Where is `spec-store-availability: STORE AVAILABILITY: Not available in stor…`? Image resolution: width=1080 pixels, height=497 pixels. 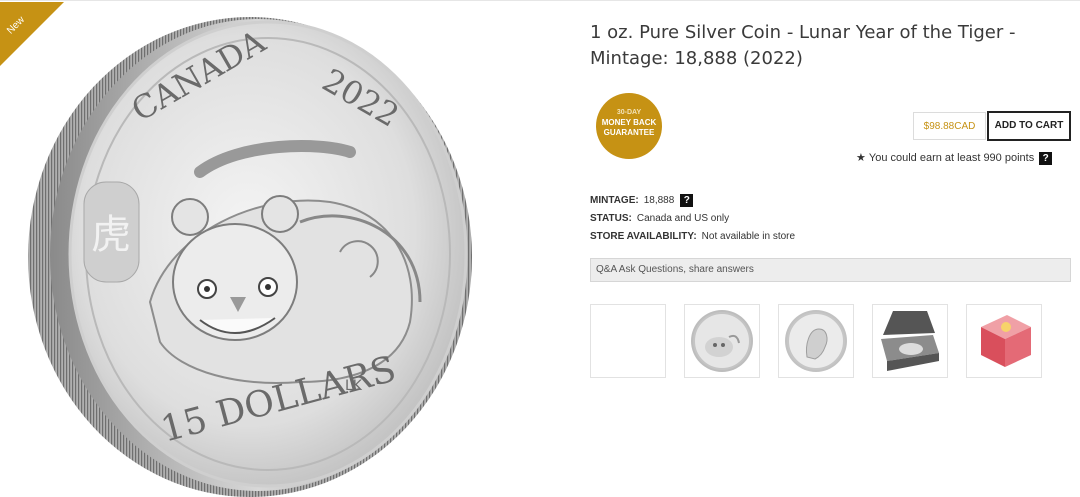
spec-store-availability: STORE AVAILABILITY: Not available in stor… is located at coordinates (692, 237).